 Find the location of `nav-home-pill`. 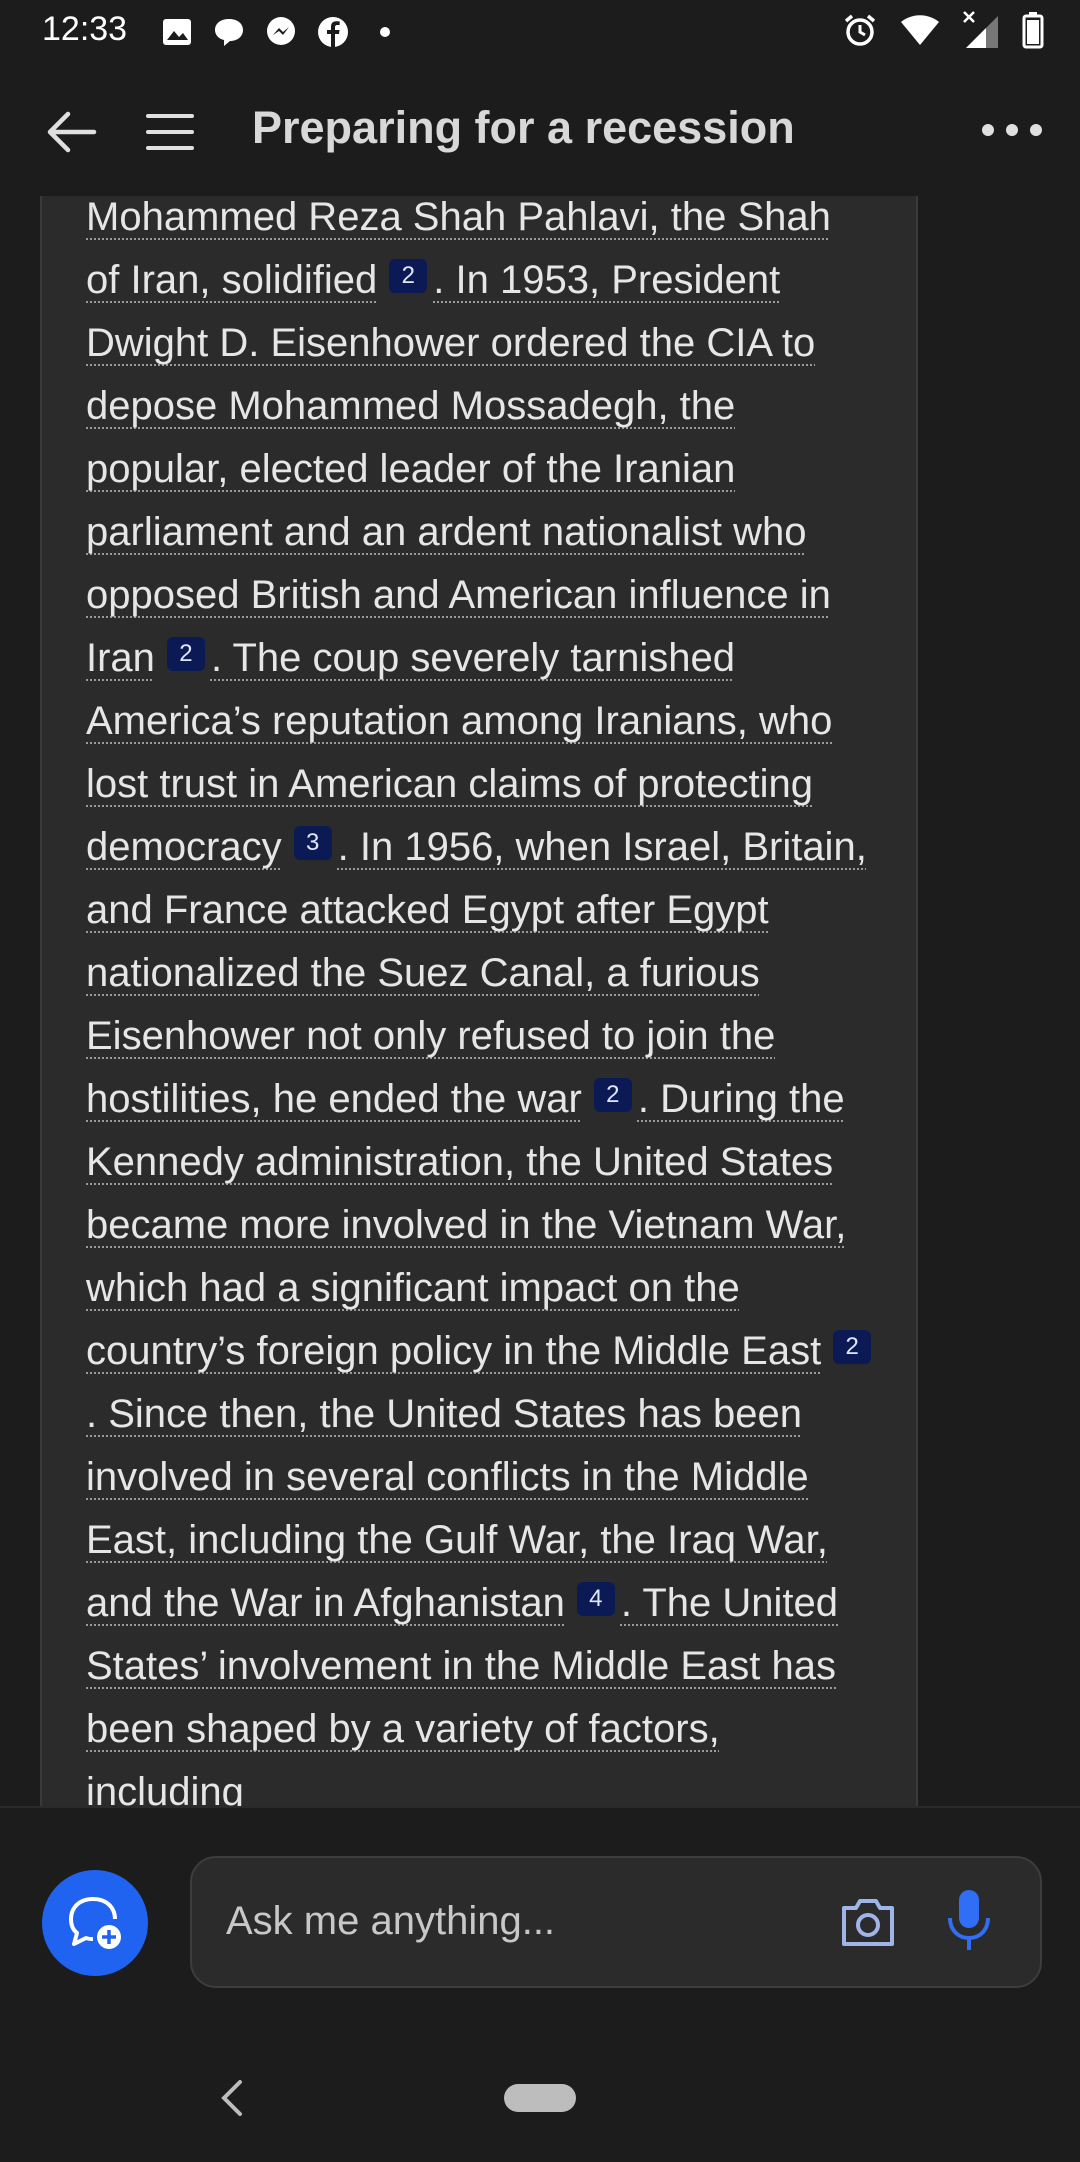

nav-home-pill is located at coordinates (540, 2098).